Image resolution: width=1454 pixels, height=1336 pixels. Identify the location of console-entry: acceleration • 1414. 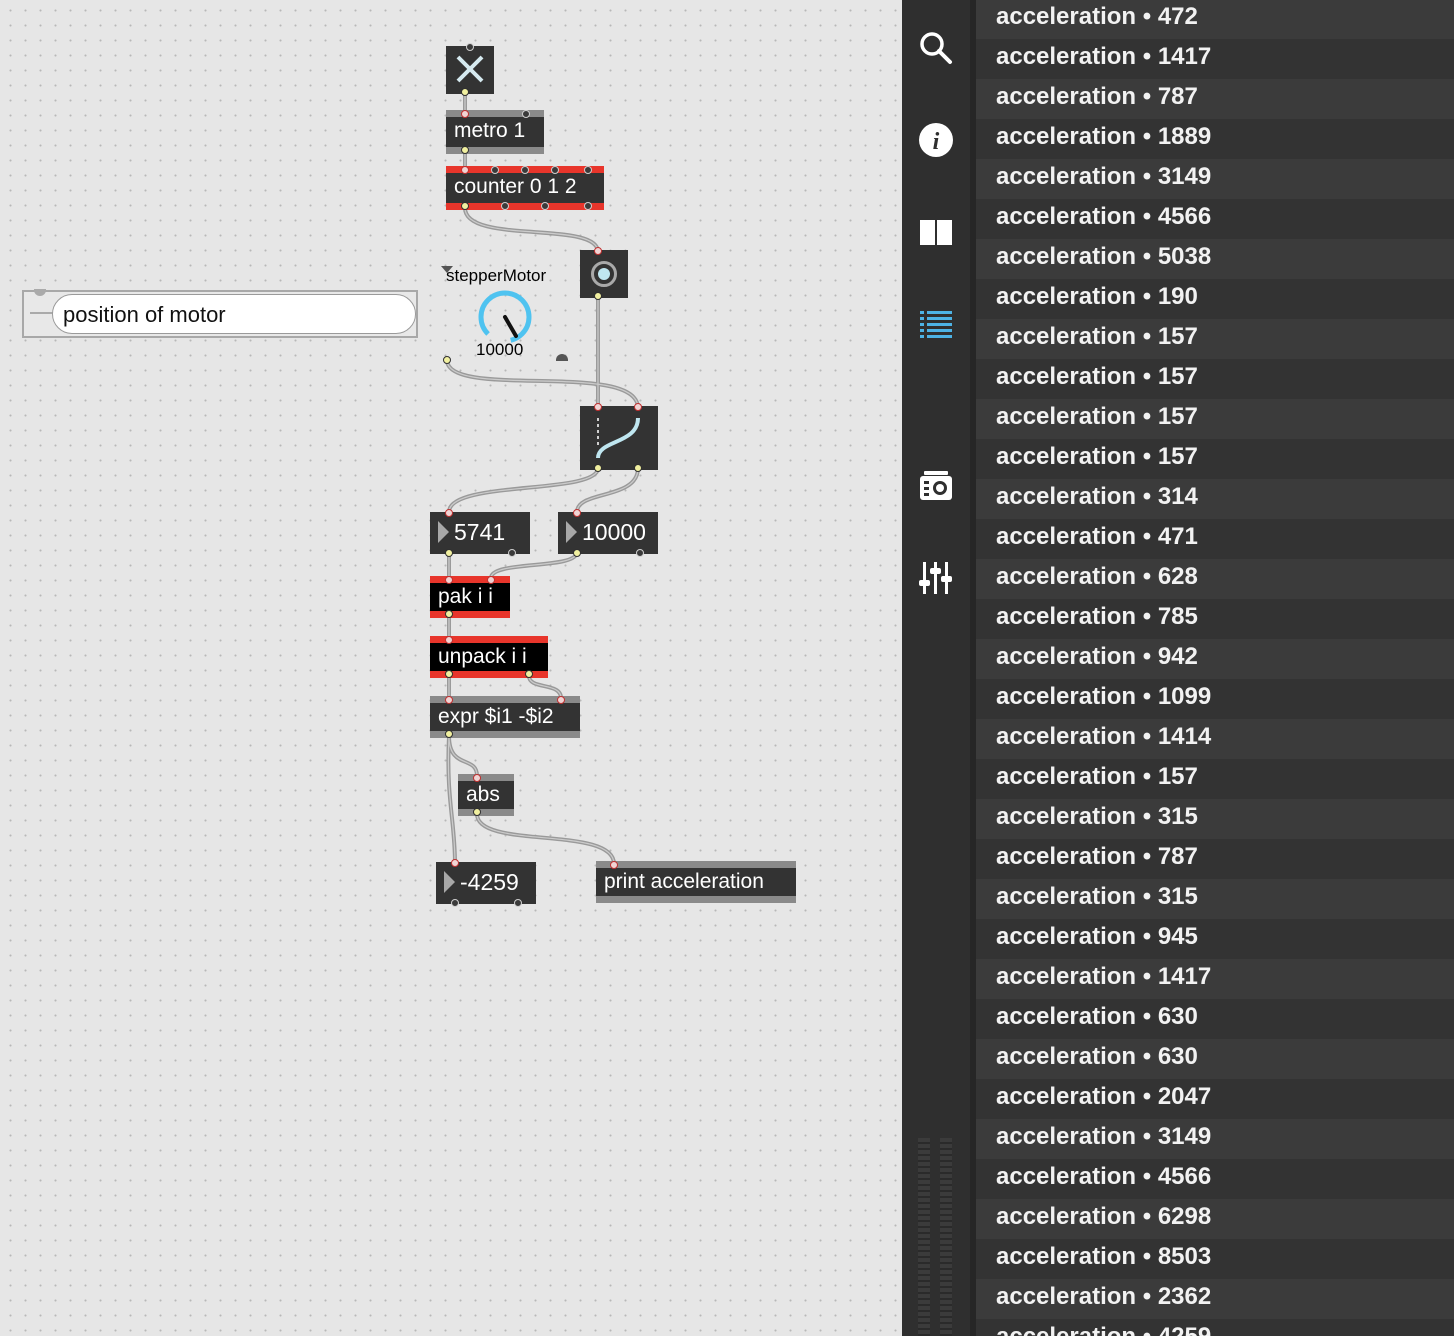
(1215, 739).